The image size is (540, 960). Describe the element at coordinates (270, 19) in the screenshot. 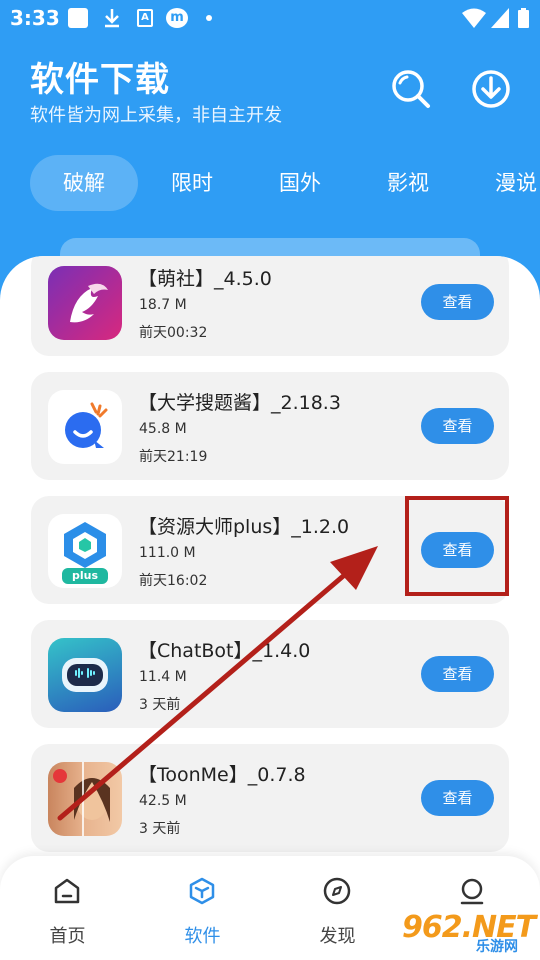

I see `status-bar: 3:33 A m` at that location.